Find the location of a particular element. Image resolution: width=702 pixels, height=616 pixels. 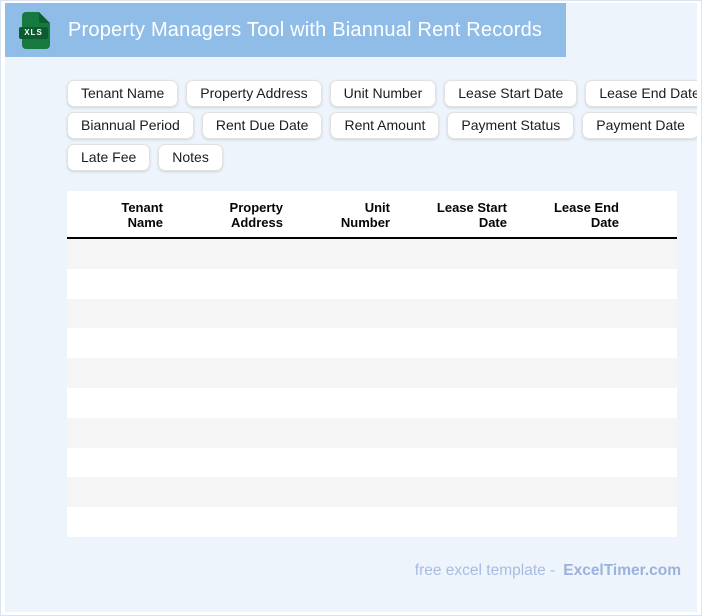

column-header-tenant-name: Tenant Name is located at coordinates (121, 215).